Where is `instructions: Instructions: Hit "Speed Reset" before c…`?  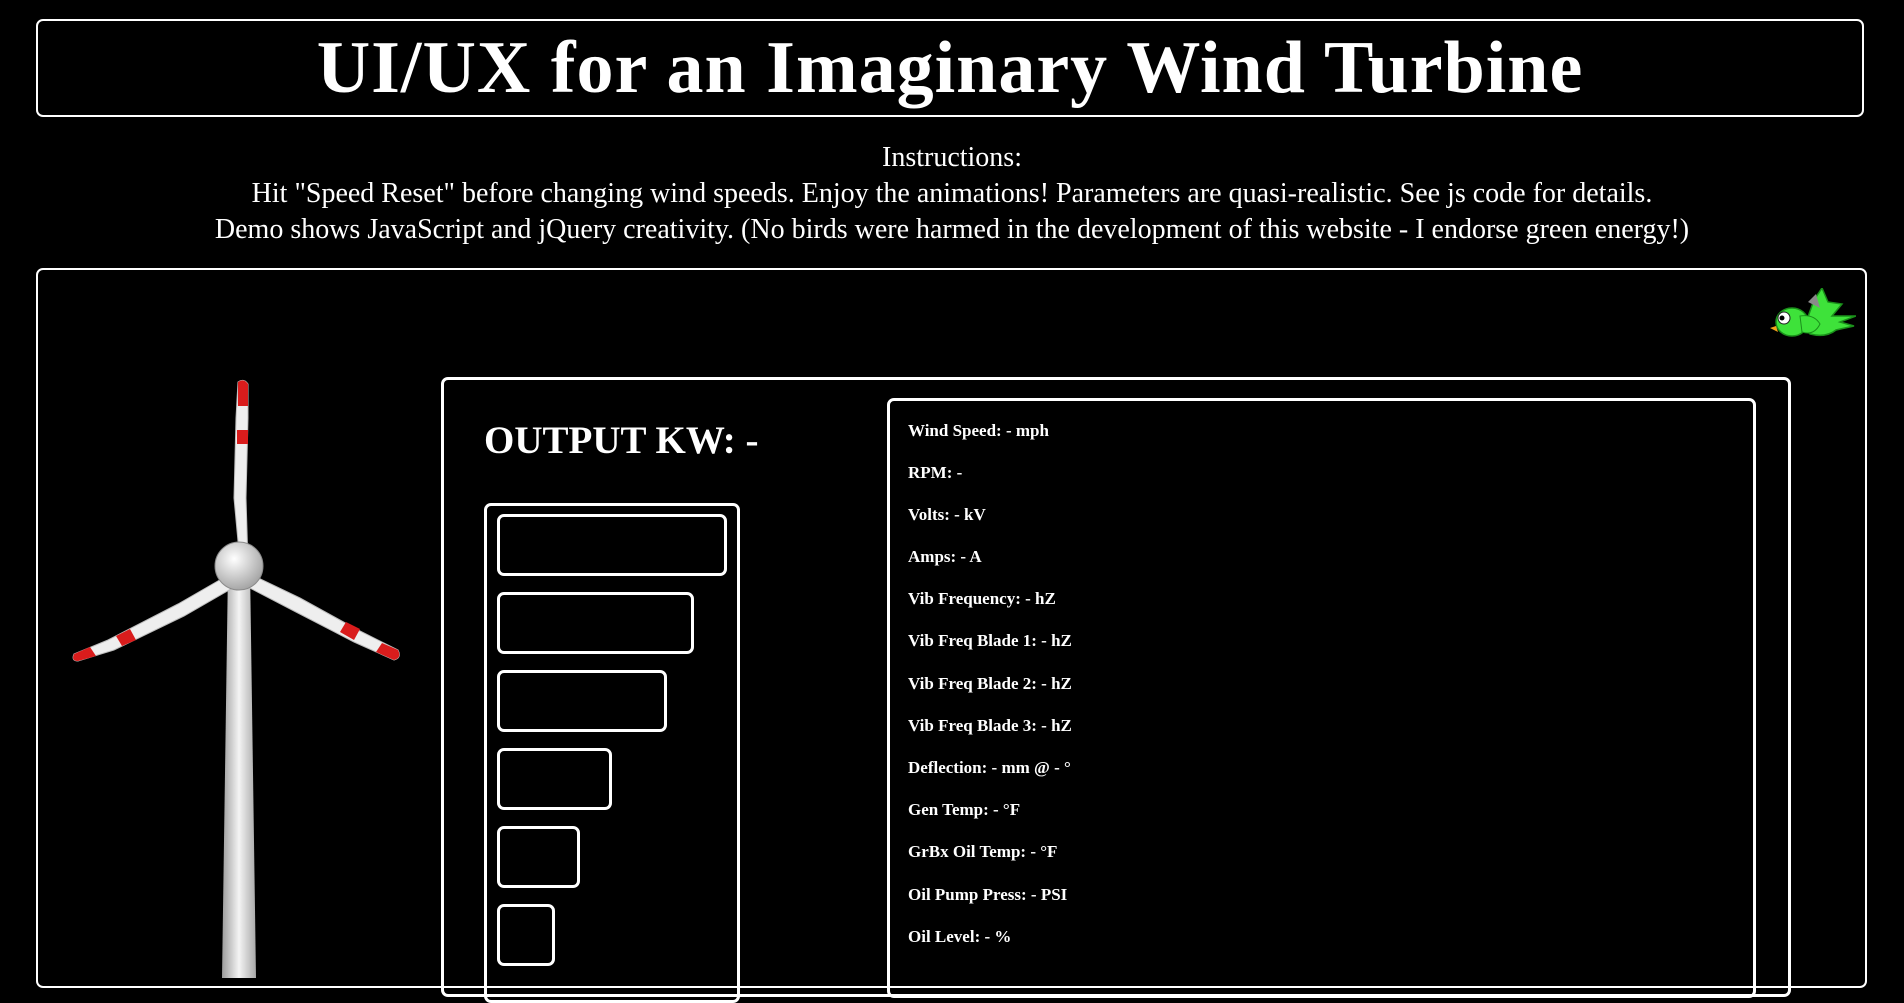
instructions: Instructions: Hit "Speed Reset" before c… is located at coordinates (952, 194).